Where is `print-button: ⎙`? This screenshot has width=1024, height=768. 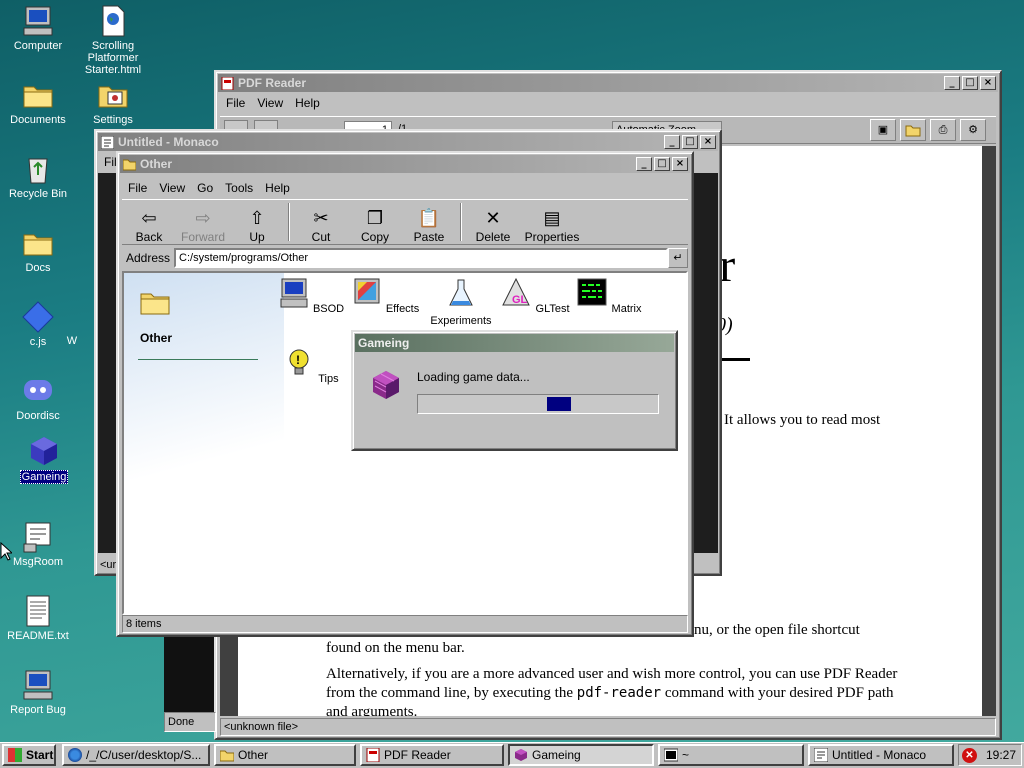
print-button: ⎙ is located at coordinates (943, 130).